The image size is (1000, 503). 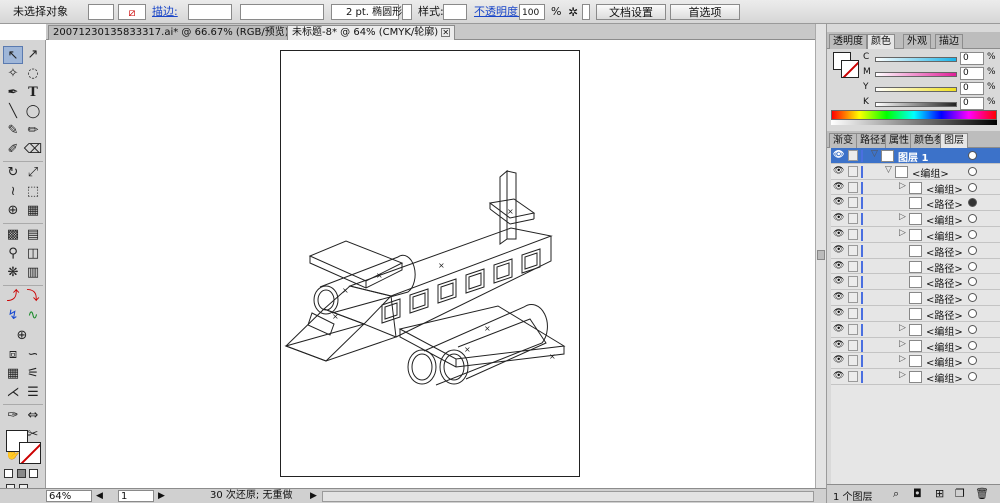 I want to click on magenta-value: 0, so click(x=972, y=73).